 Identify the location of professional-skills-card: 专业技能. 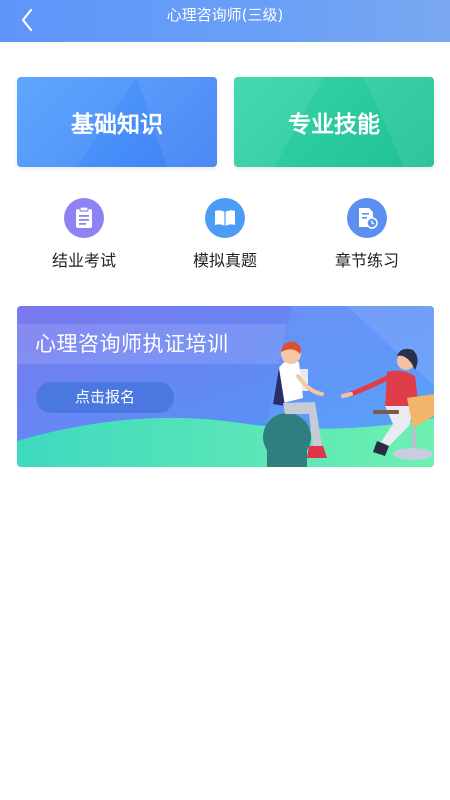
(334, 122).